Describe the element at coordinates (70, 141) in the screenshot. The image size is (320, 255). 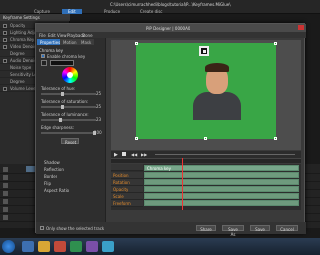
I see `reset-button: Reset` at that location.